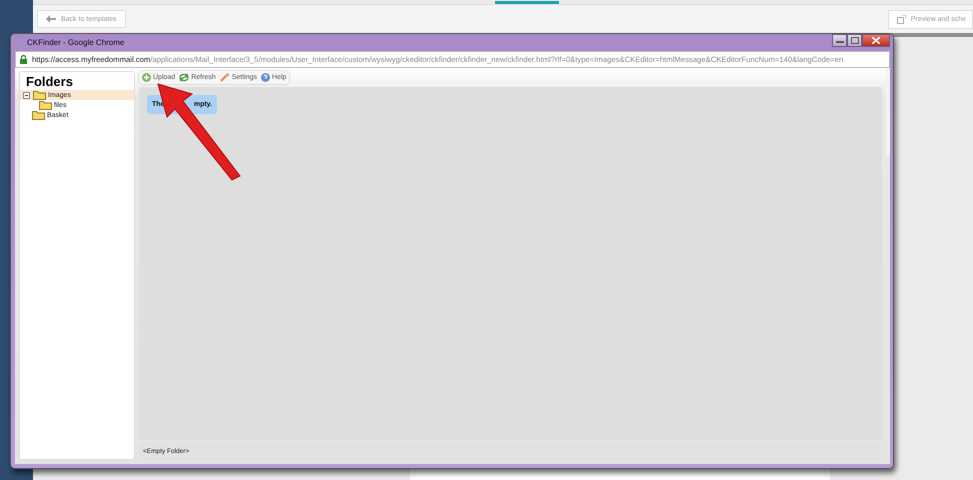 The height and width of the screenshot is (480, 973). Describe the element at coordinates (23, 59) in the screenshot. I see `lock-icon` at that location.